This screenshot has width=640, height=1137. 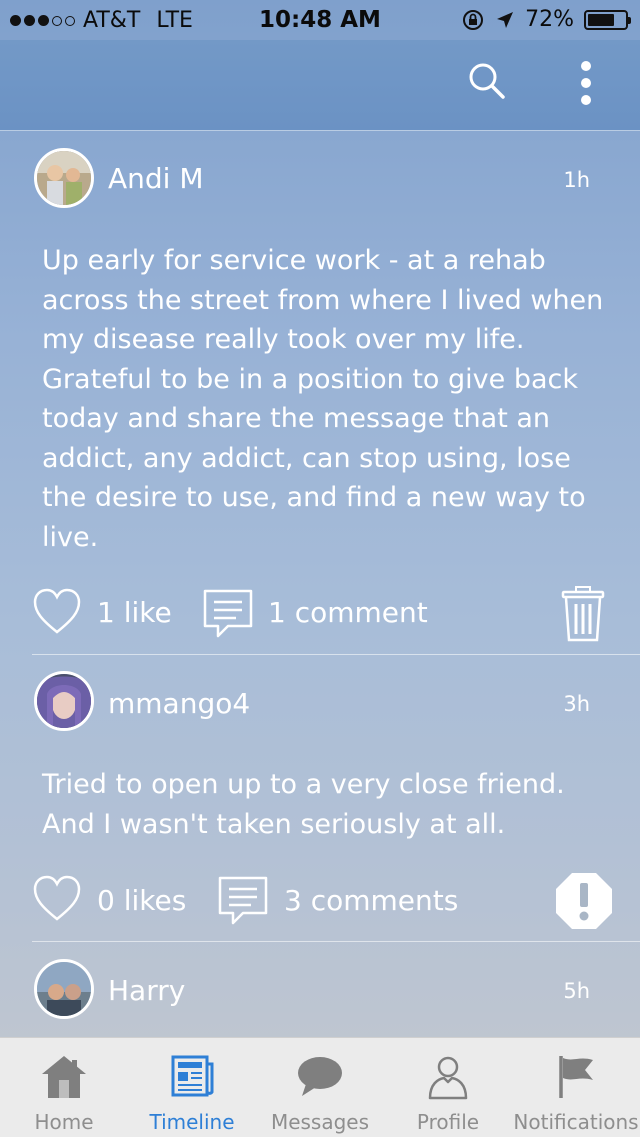 I want to click on tab-timeline: Timeline, so click(x=192, y=1087).